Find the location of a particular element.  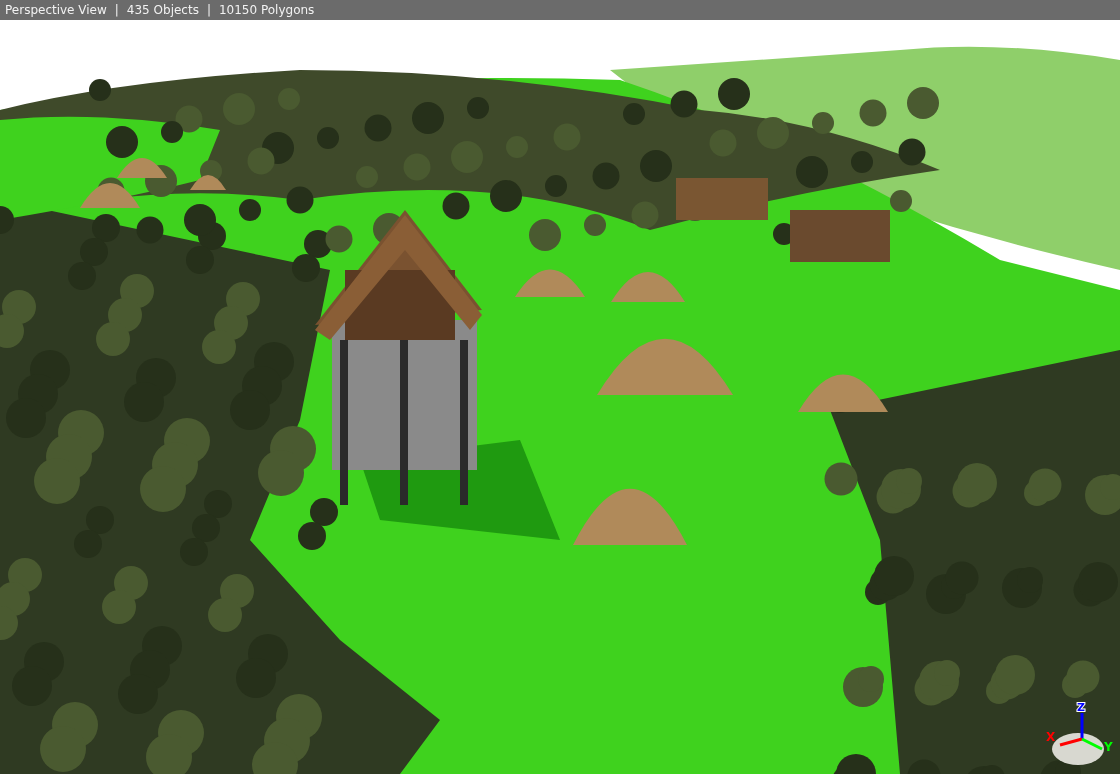

axis-label: X is located at coordinates (1051, 737).